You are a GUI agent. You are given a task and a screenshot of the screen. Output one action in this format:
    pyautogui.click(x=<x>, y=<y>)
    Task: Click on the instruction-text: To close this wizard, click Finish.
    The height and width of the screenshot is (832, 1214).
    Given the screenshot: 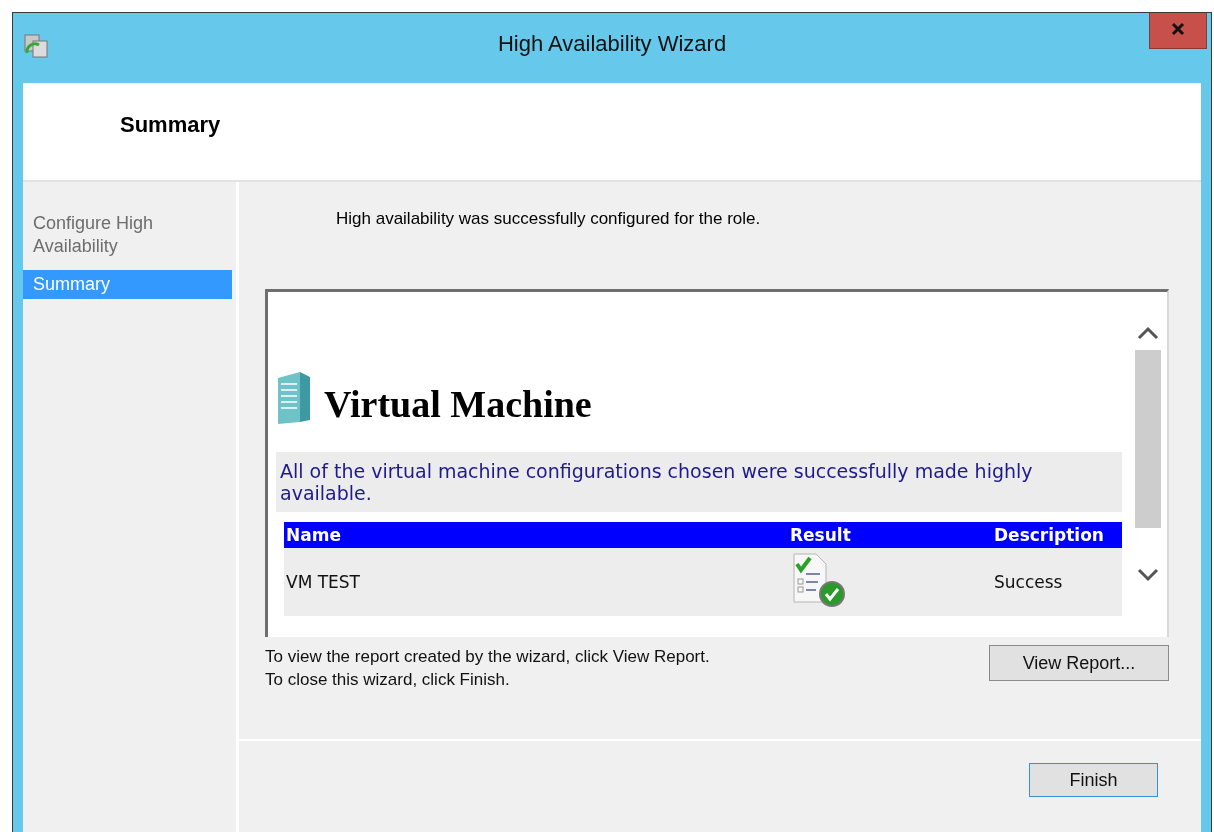 What is the action you would take?
    pyautogui.click(x=388, y=680)
    